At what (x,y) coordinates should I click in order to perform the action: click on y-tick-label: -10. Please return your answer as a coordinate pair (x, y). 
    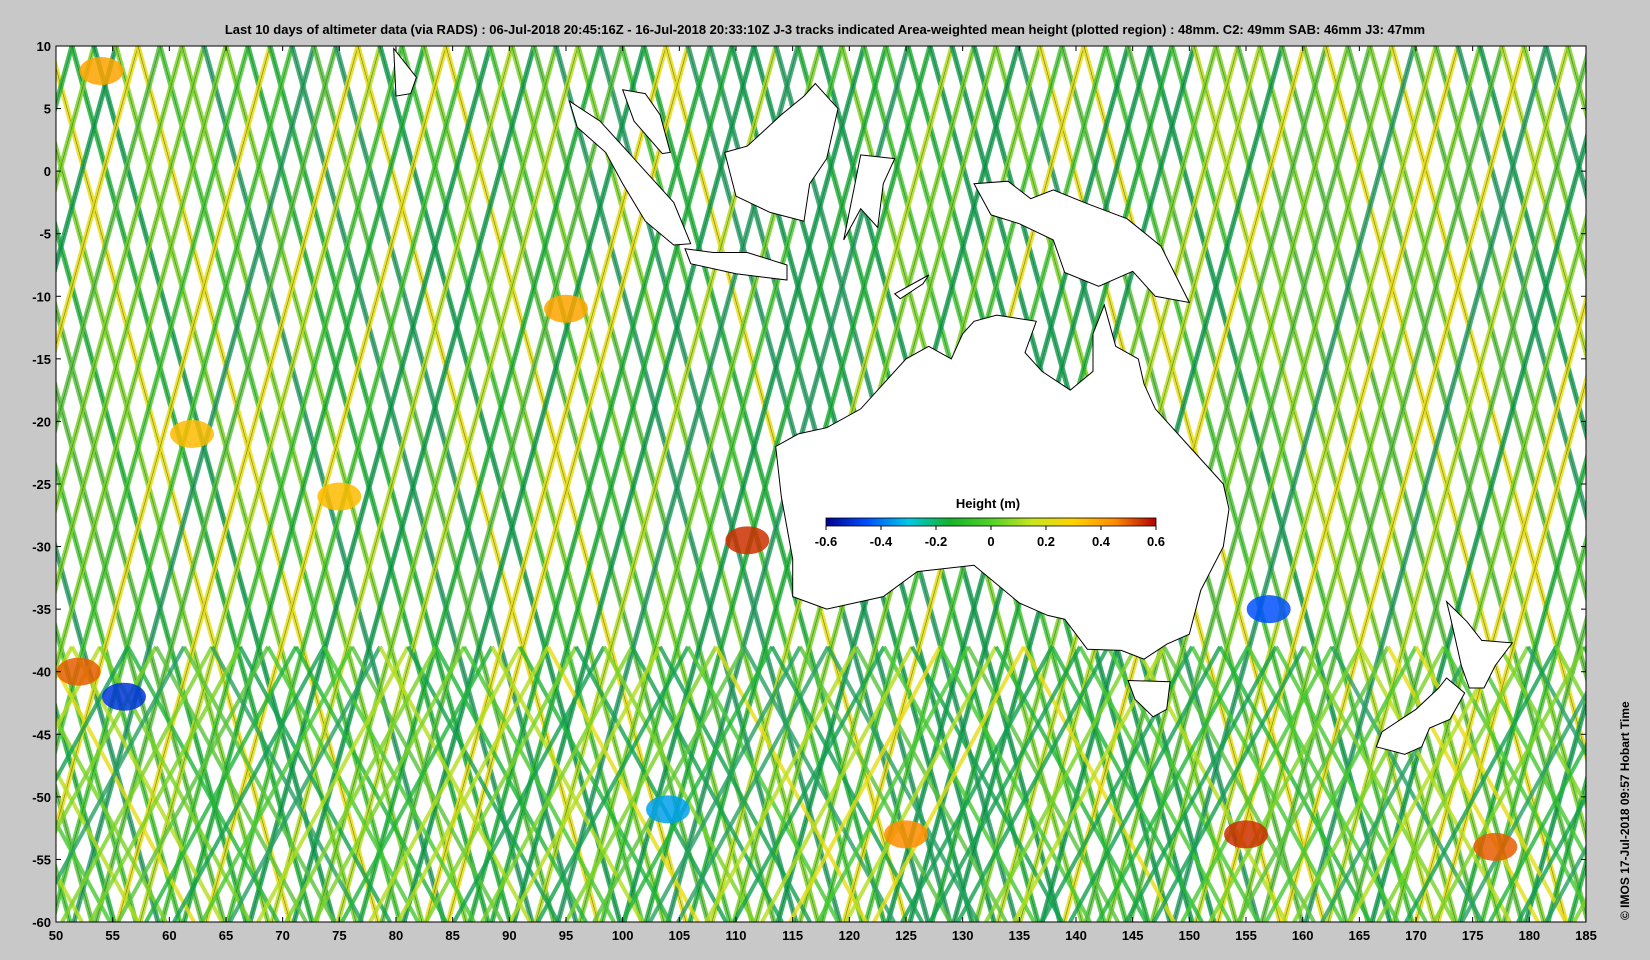
    Looking at the image, I should click on (41, 296).